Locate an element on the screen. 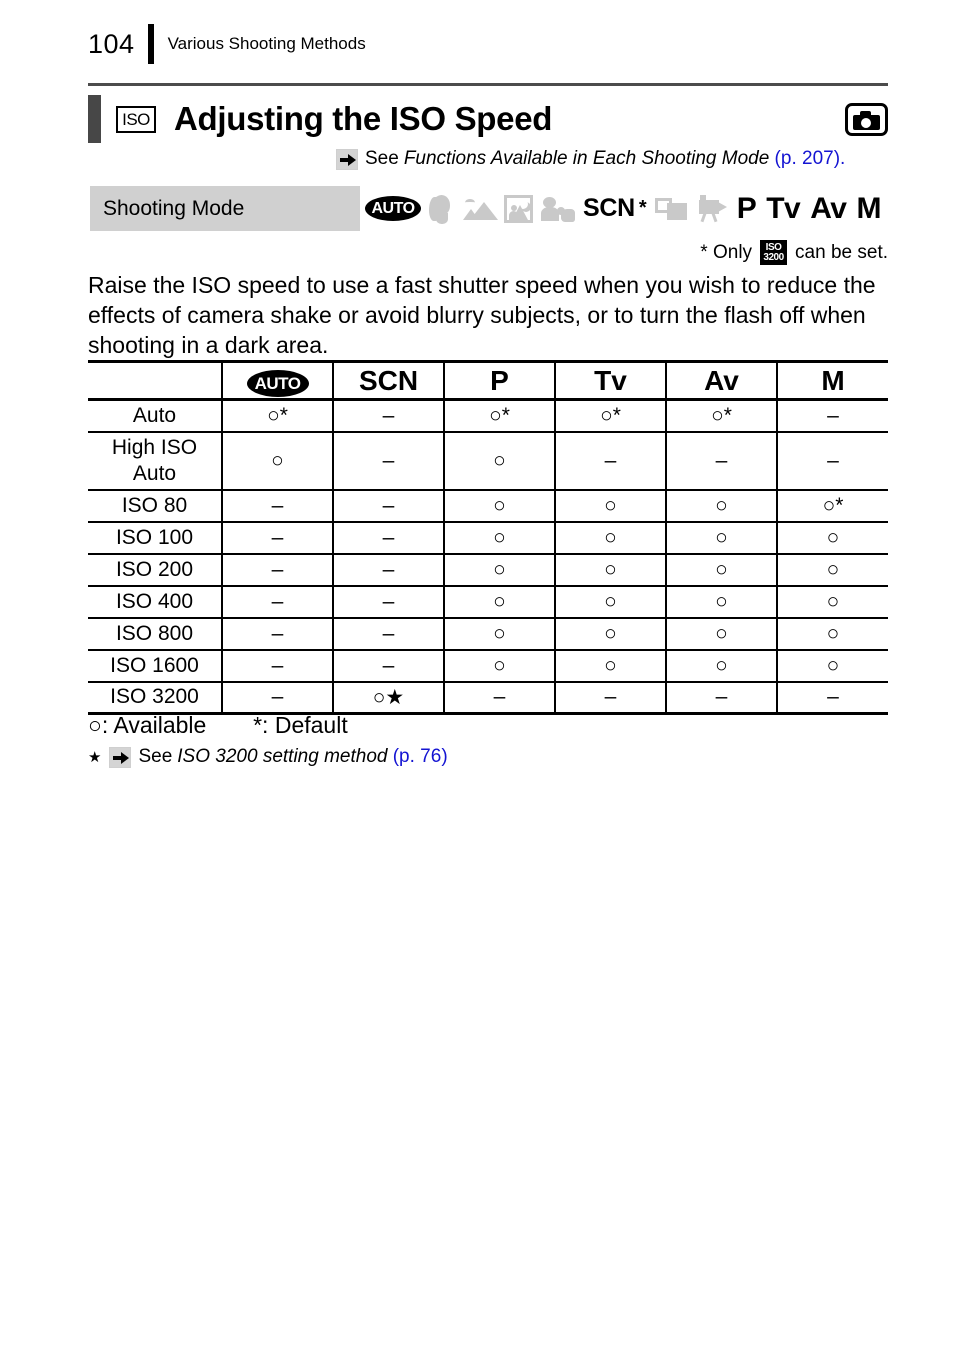 Image resolution: width=954 pixels, height=1345 pixels. mode-tv-label: Tv is located at coordinates (783, 208).